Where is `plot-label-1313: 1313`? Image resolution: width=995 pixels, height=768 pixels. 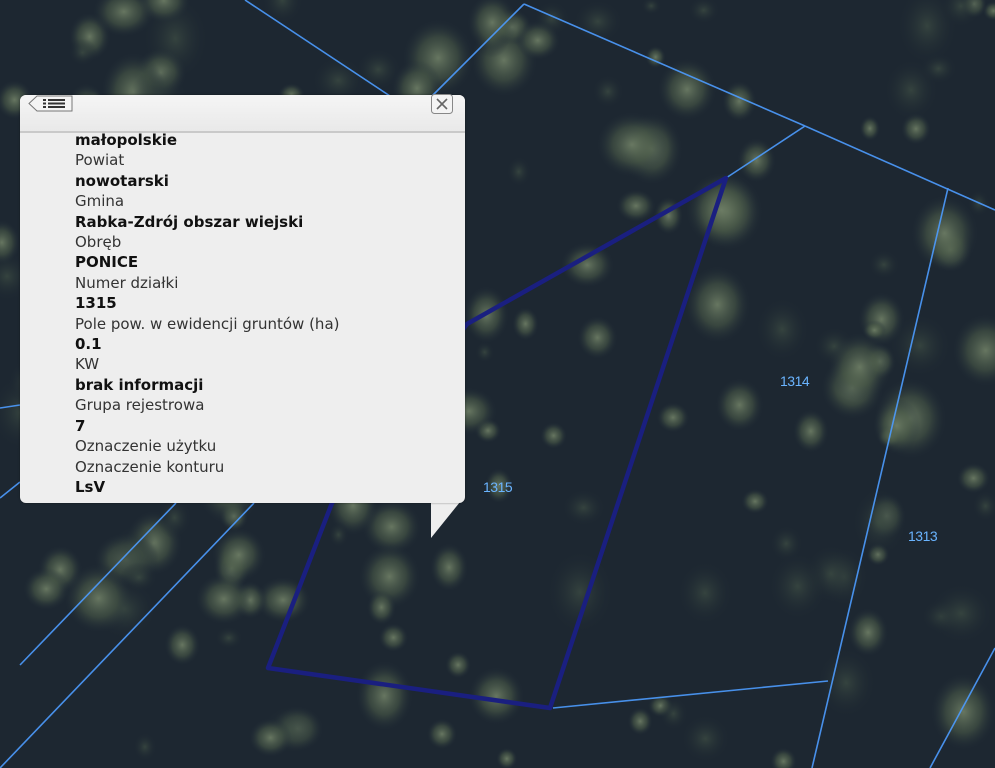 plot-label-1313: 1313 is located at coordinates (923, 536).